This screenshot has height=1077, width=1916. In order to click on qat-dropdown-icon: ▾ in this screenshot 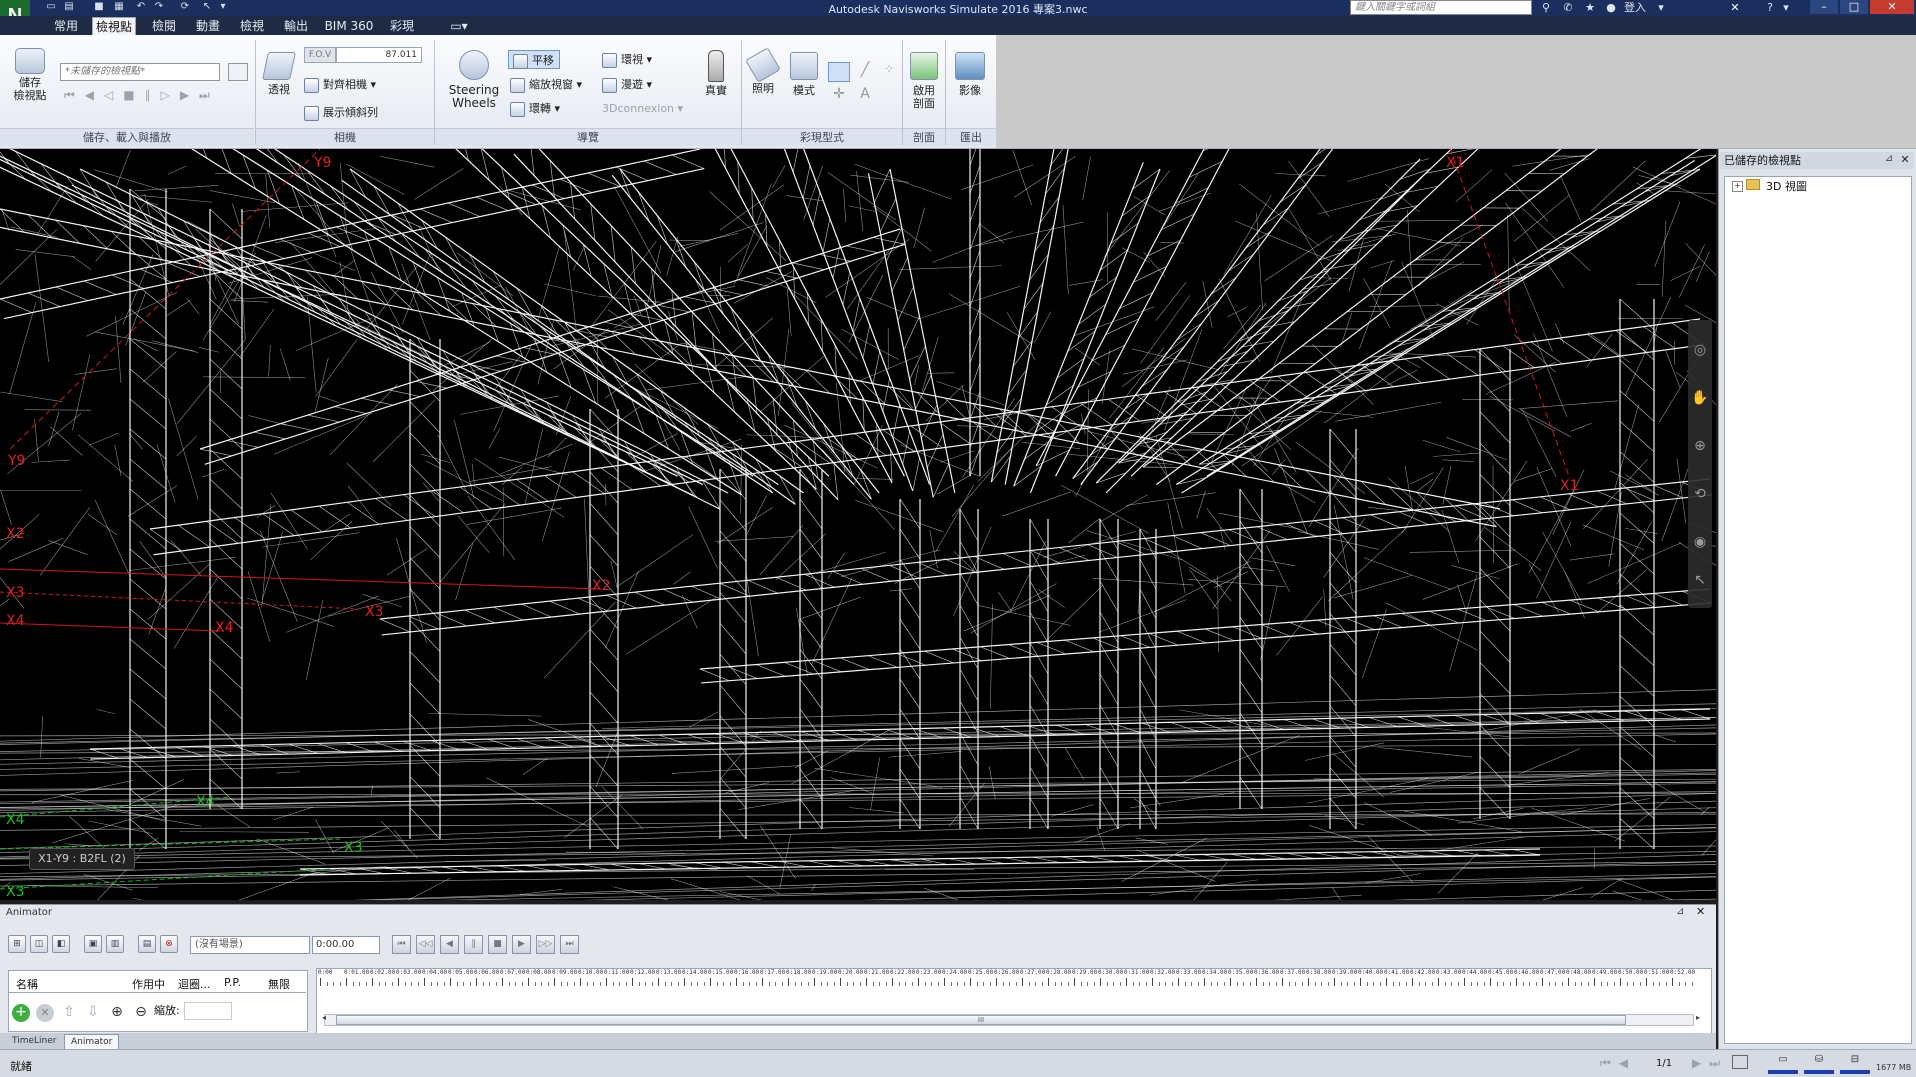, I will do `click(223, 7)`.